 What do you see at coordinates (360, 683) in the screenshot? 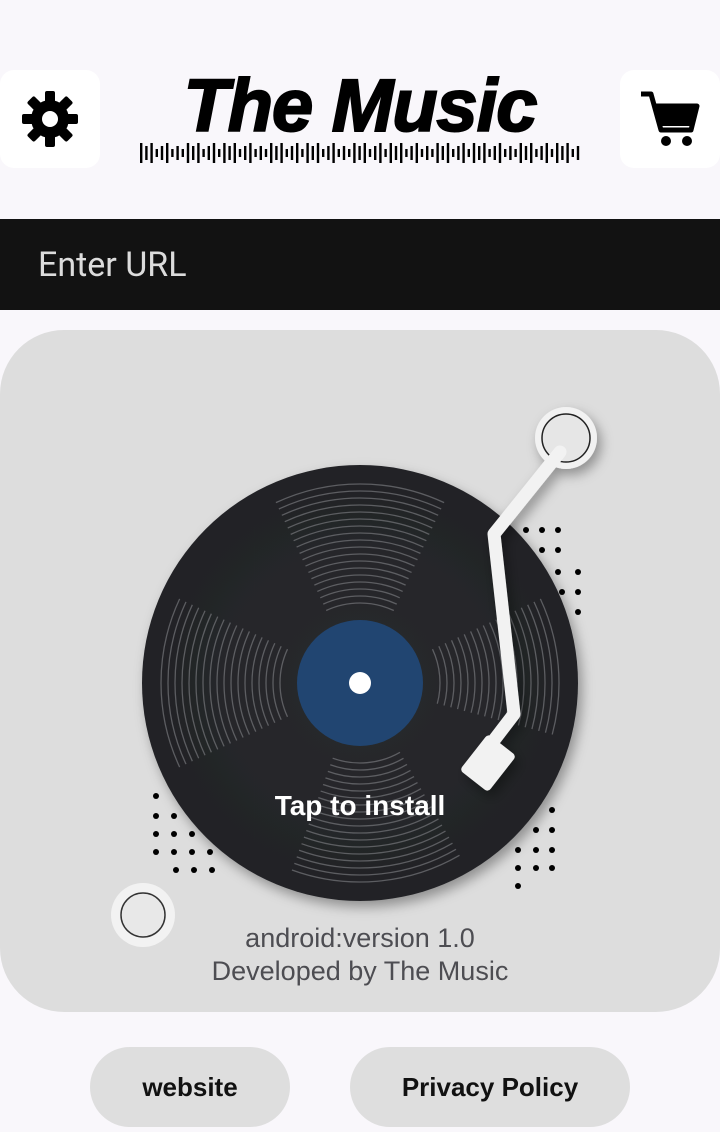
I see `record-spindle` at bounding box center [360, 683].